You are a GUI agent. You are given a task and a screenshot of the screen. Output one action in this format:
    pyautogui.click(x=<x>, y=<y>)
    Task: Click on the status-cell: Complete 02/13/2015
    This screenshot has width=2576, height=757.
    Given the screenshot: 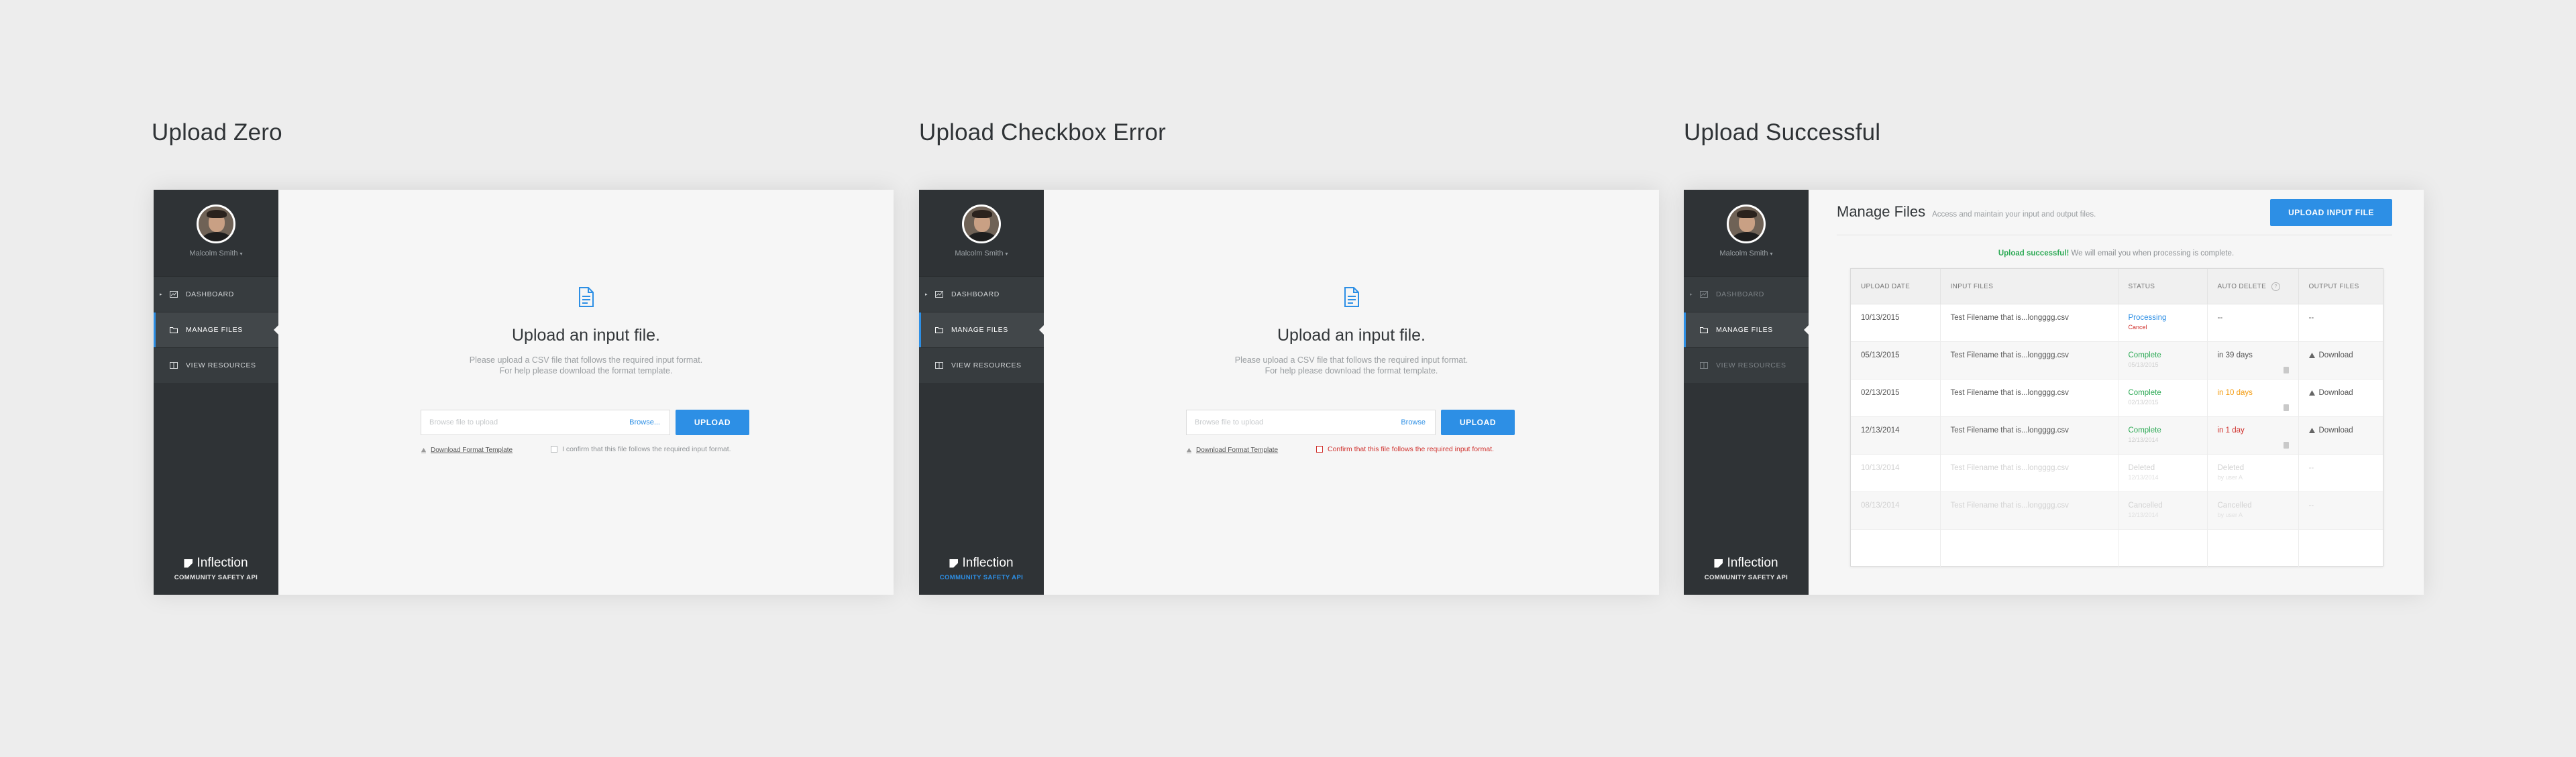 What is the action you would take?
    pyautogui.click(x=2163, y=398)
    